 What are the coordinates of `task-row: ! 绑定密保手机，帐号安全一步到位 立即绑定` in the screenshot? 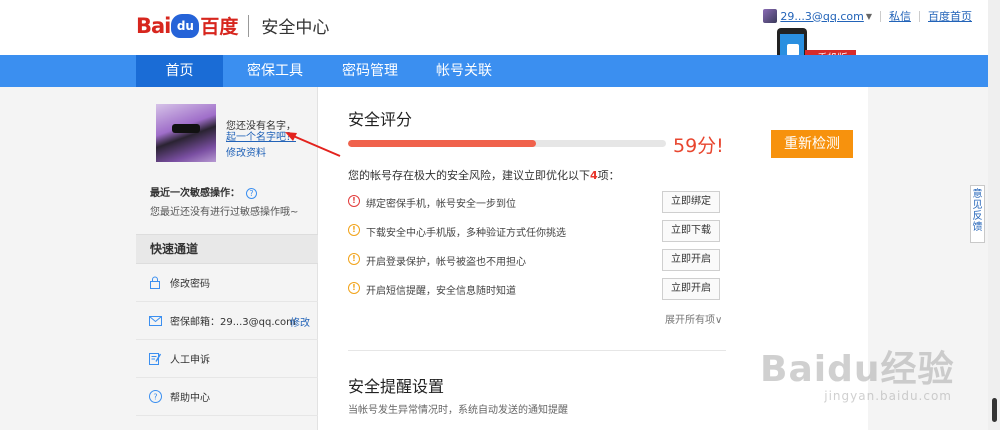 It's located at (534, 202).